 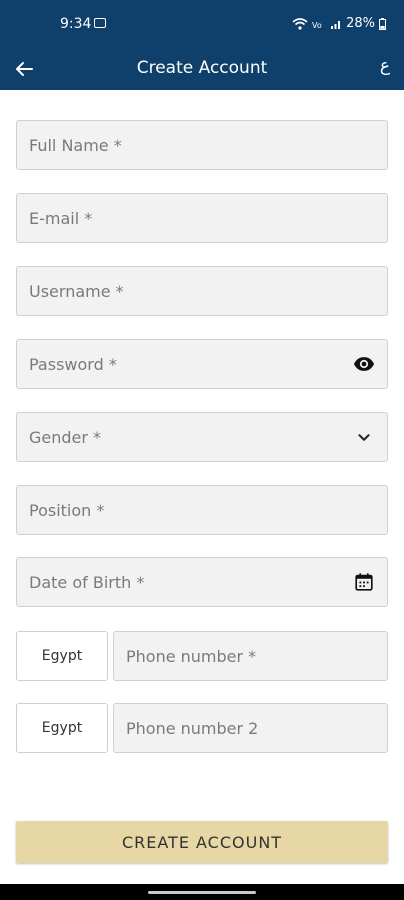 I want to click on phone-number-field, so click(x=250, y=656).